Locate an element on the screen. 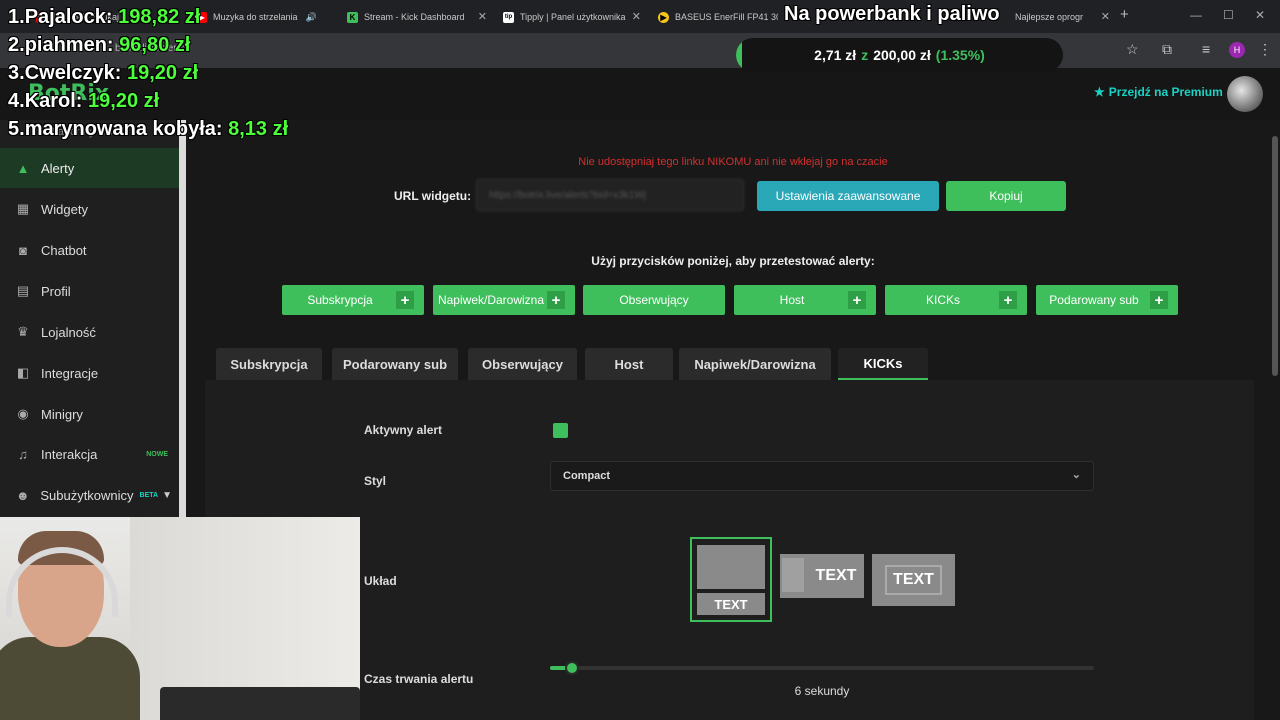 The height and width of the screenshot is (720, 1280). grid-icon: ▦ is located at coordinates (23, 208).